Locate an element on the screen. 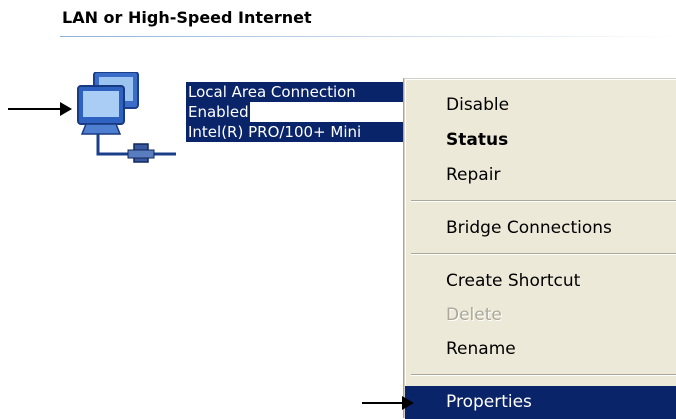  connection-name: Local Area Connection is located at coordinates (297, 92).